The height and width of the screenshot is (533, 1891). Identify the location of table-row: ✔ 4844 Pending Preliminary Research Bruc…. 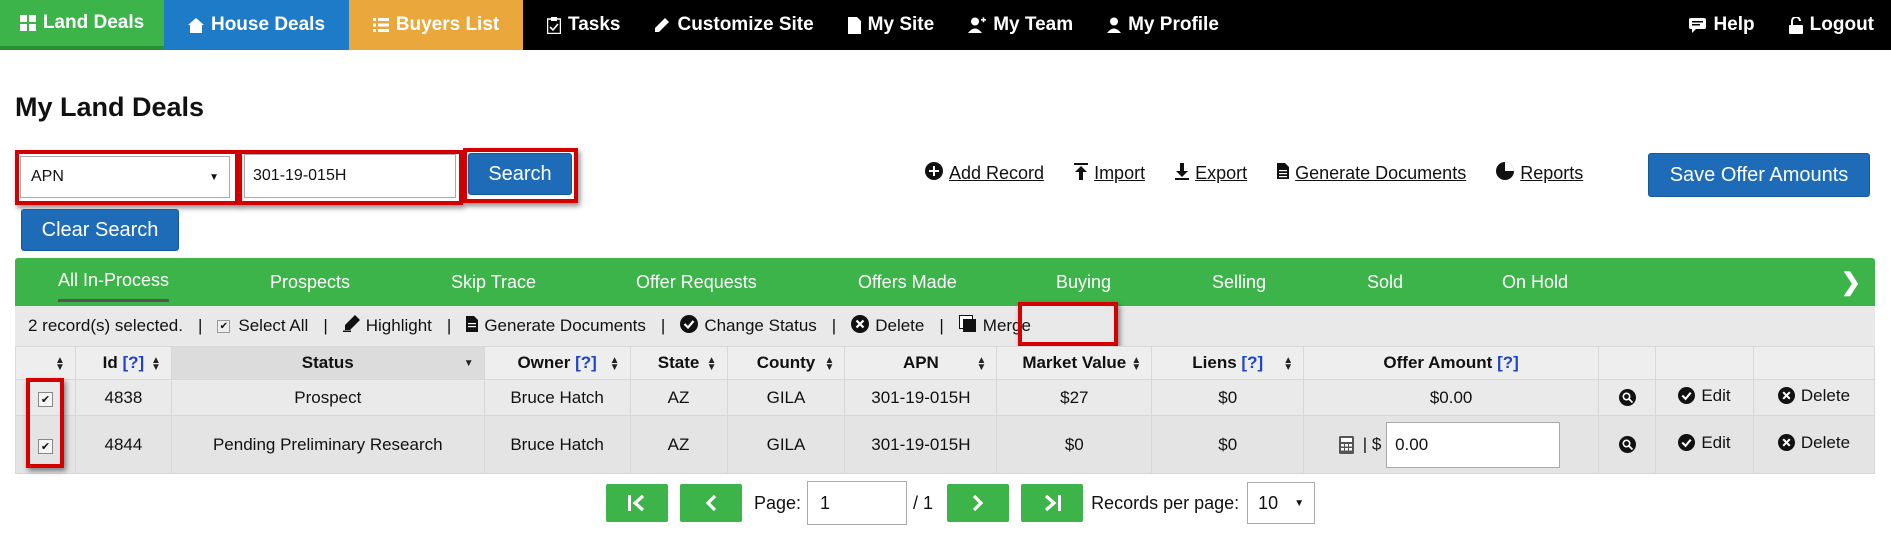
(945, 444).